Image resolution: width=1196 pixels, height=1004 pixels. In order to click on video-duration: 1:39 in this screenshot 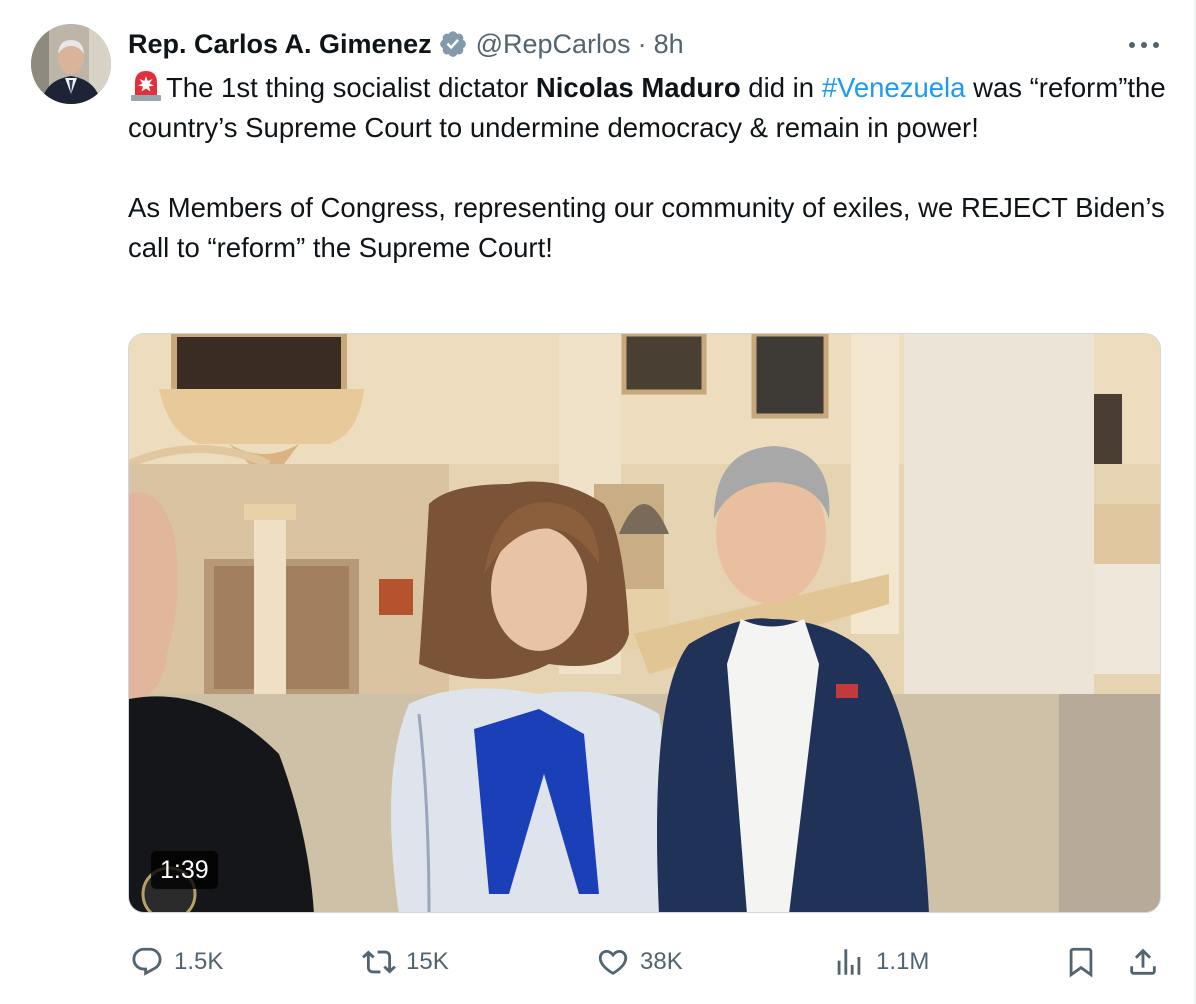, I will do `click(184, 870)`.